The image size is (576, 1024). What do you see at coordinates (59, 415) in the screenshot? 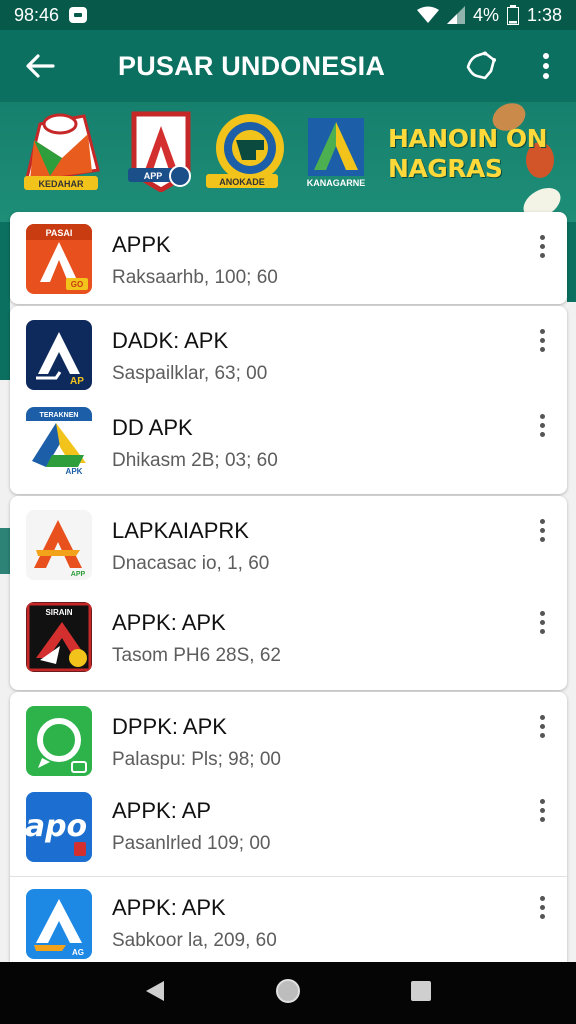
I see `svg-text: TERAKNEN` at bounding box center [59, 415].